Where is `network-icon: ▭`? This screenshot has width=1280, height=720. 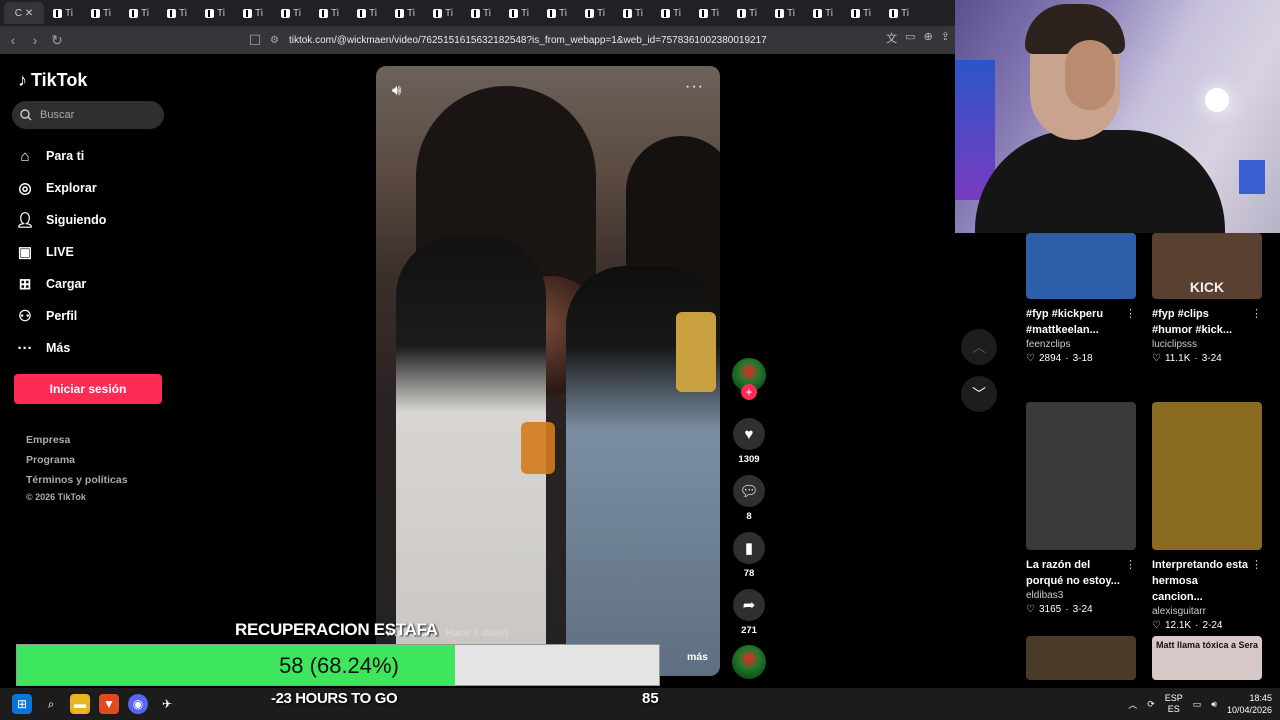 network-icon: ▭ is located at coordinates (1197, 704).